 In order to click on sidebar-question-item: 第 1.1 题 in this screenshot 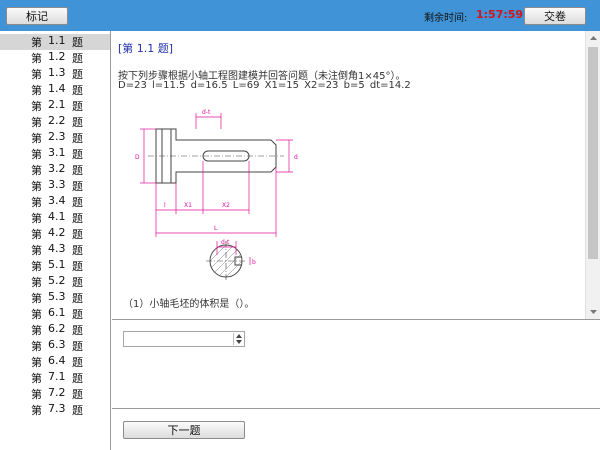, I will do `click(55, 42)`.